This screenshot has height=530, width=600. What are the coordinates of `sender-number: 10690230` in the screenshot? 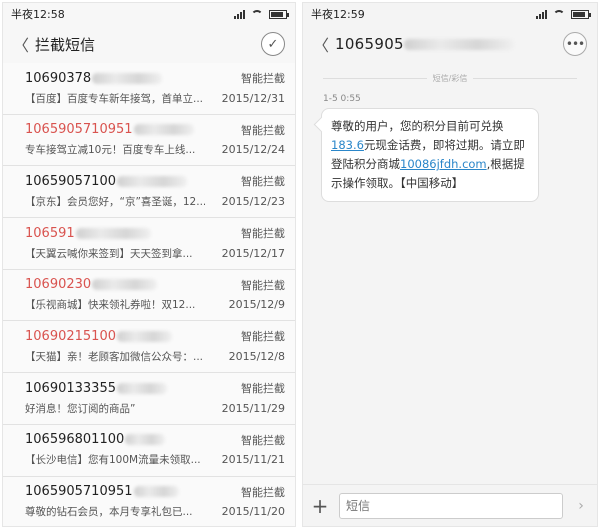 It's located at (91, 285).